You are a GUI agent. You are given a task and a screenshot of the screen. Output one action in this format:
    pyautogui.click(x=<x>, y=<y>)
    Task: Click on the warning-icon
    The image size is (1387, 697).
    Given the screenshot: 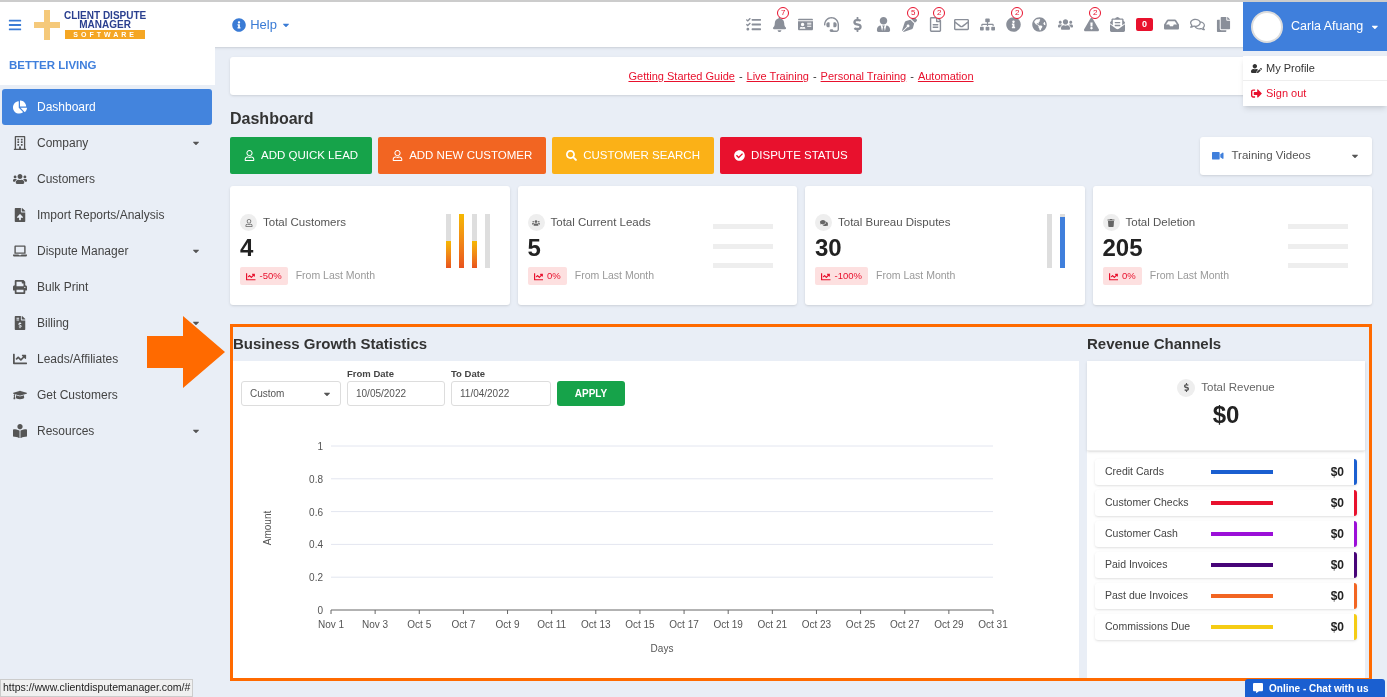 What is the action you would take?
    pyautogui.click(x=1091, y=24)
    